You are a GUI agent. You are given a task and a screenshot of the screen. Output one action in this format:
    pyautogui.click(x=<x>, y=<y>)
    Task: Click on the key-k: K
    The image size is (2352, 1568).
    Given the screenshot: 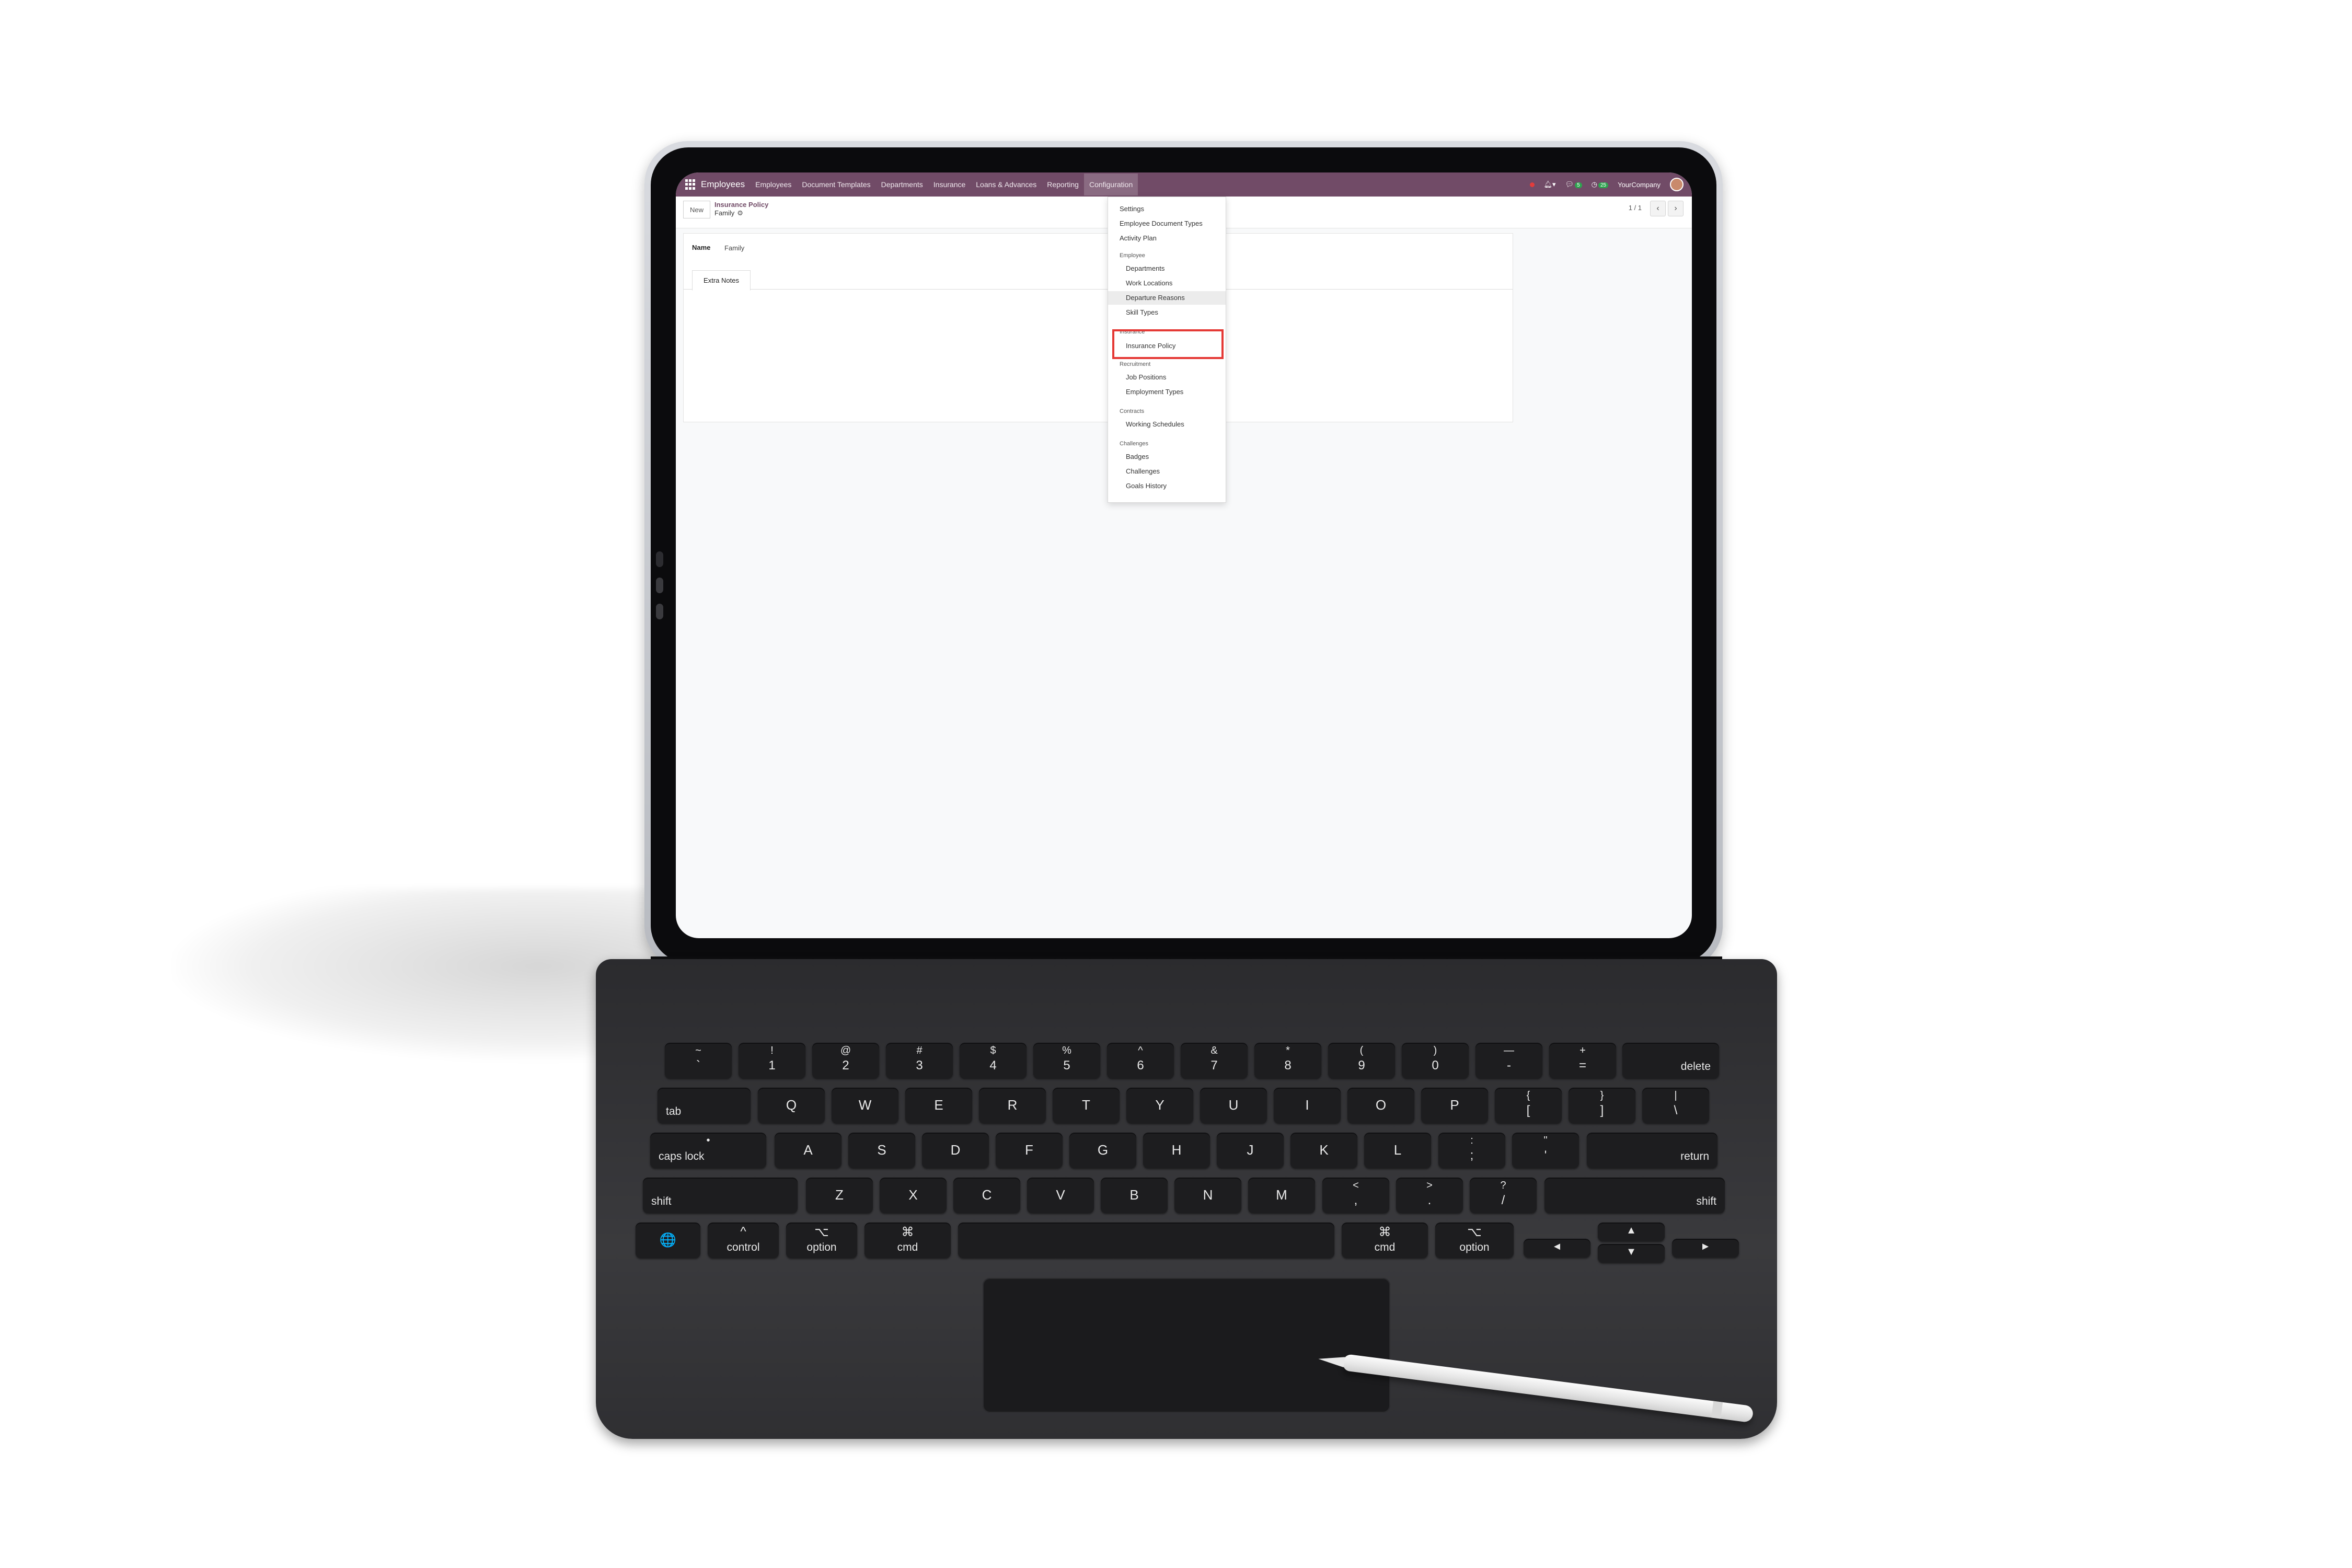 What is the action you would take?
    pyautogui.click(x=1323, y=1150)
    